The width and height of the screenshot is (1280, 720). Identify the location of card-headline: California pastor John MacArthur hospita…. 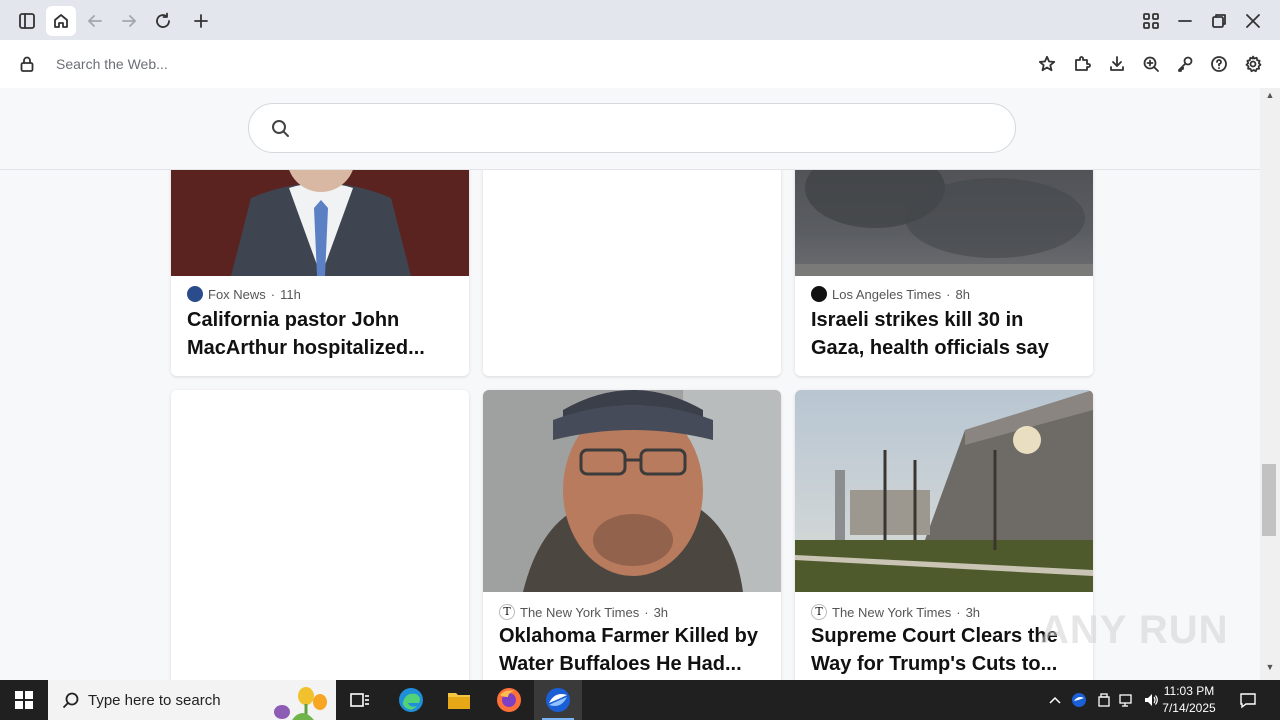
(322, 334).